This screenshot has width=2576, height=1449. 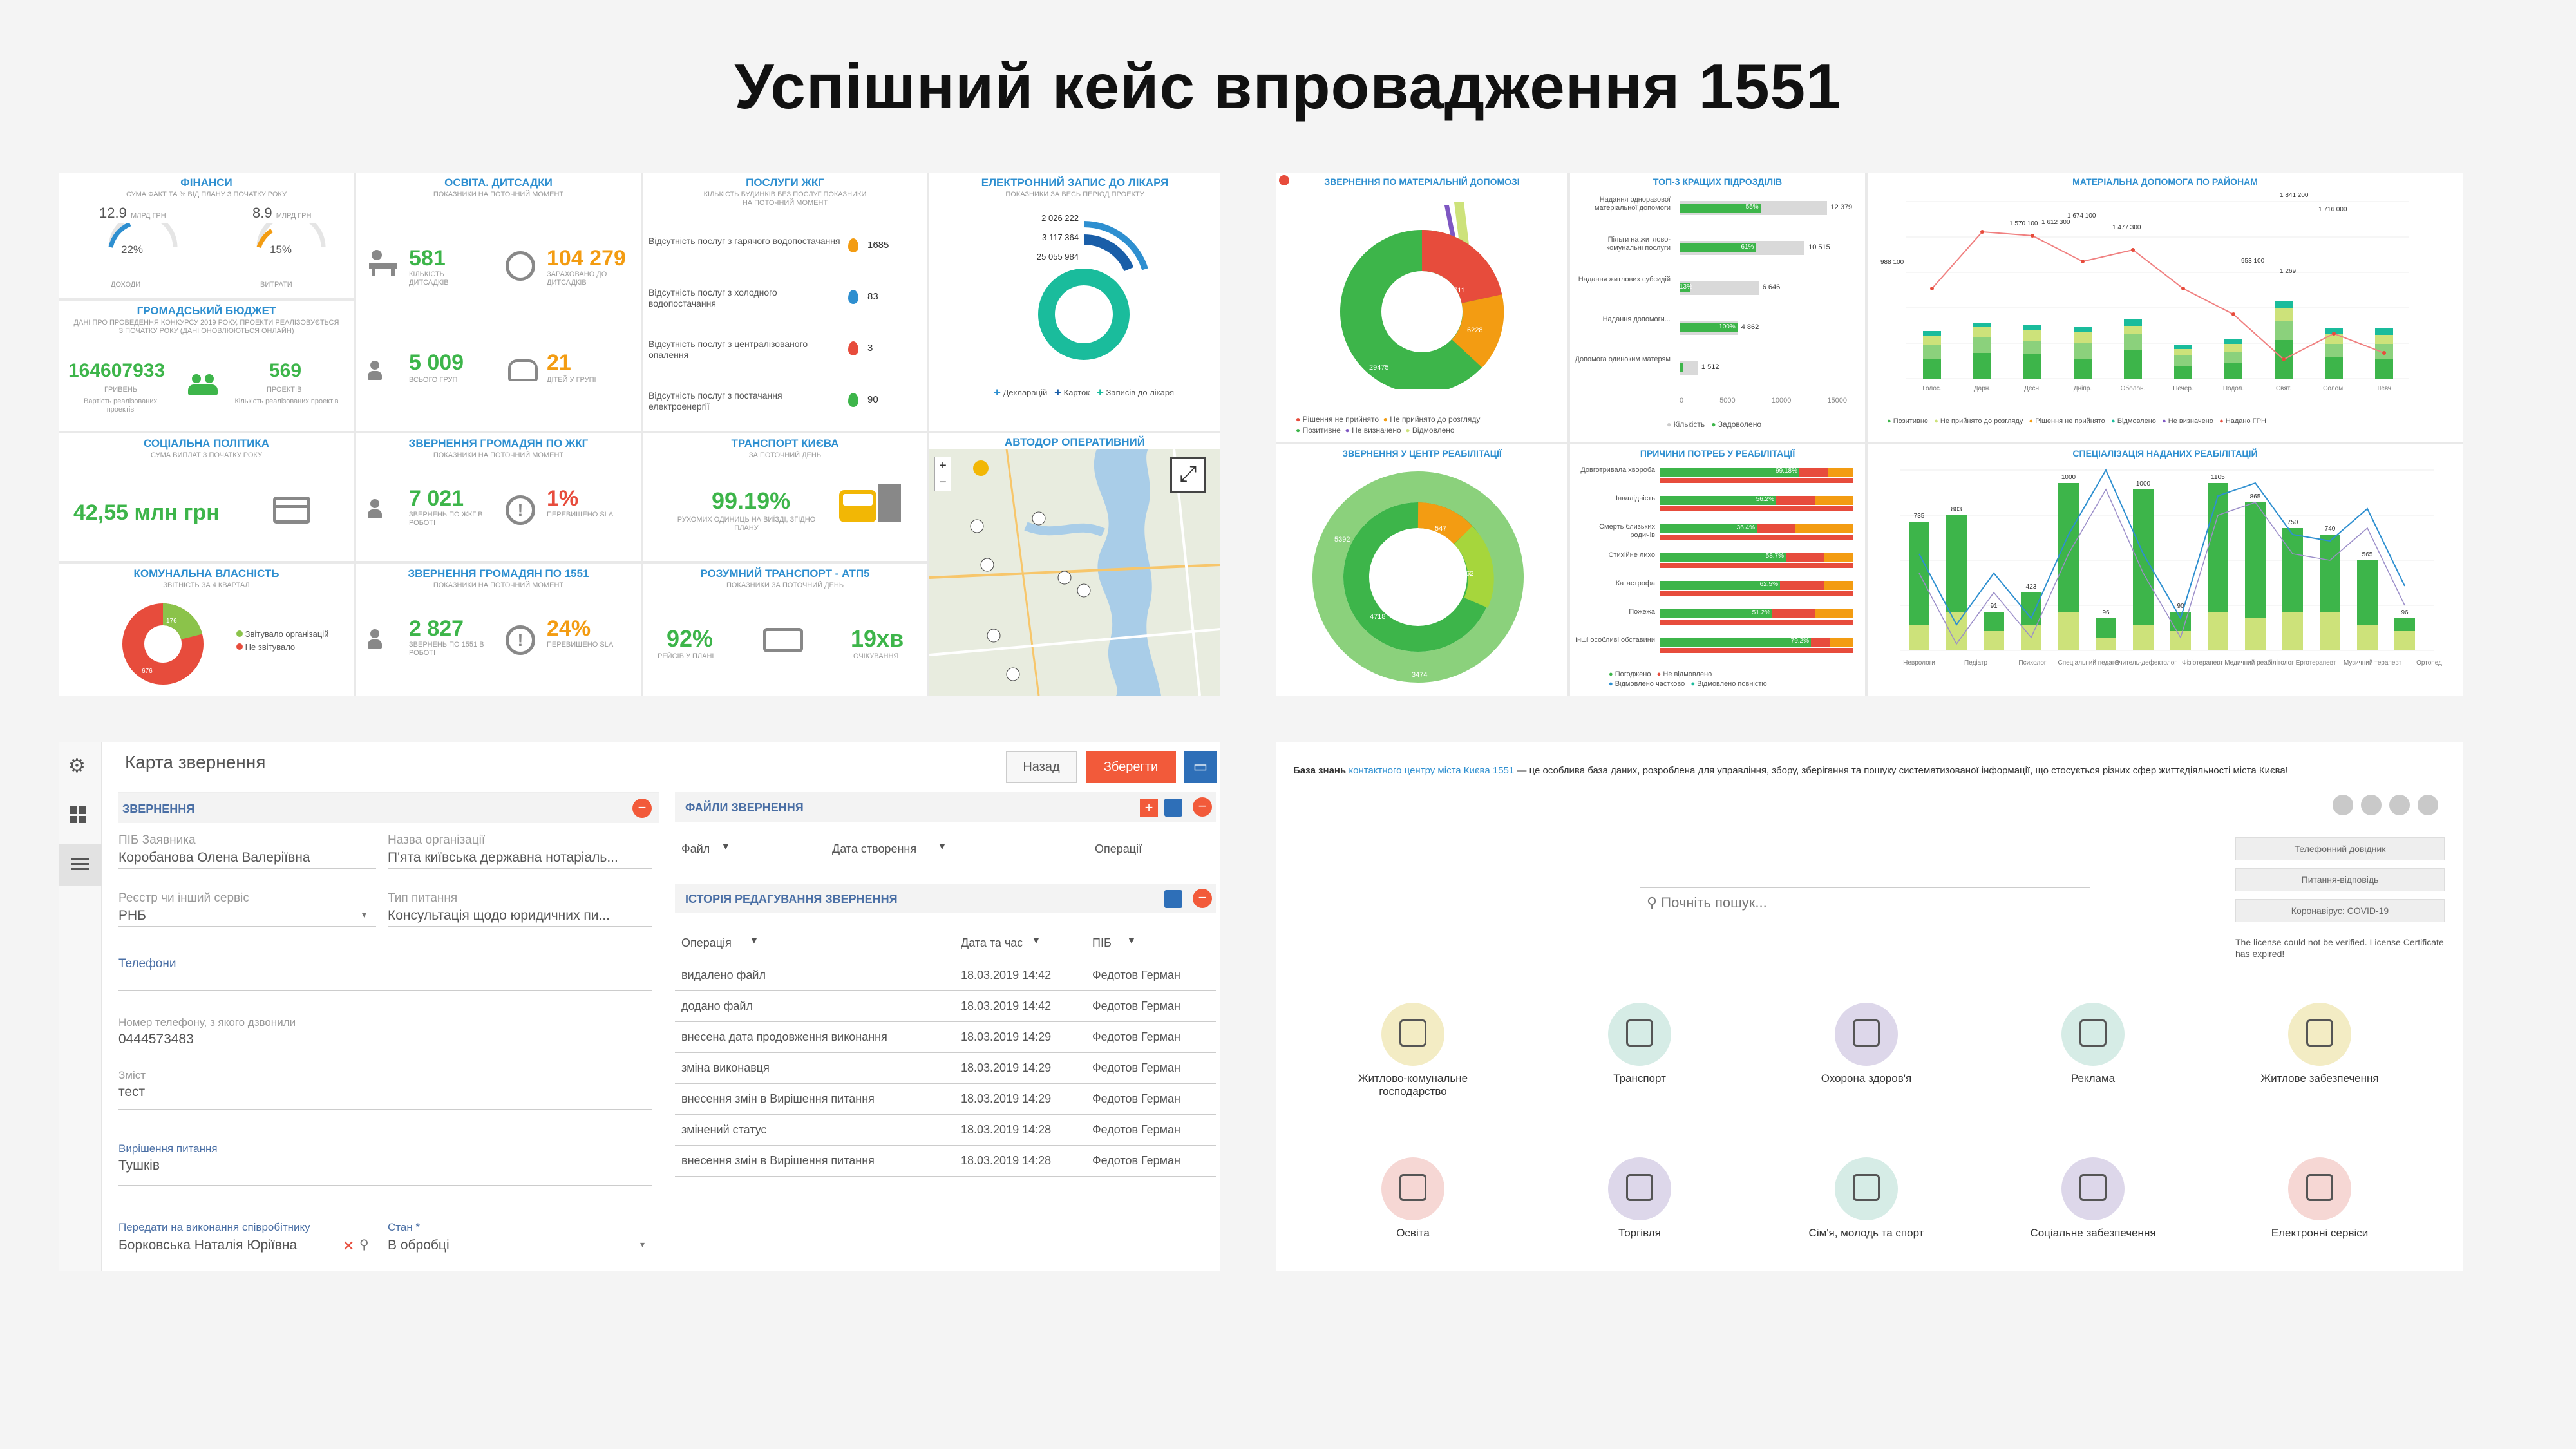 I want to click on c3-x-tick: Дарн., so click(x=1983, y=388).